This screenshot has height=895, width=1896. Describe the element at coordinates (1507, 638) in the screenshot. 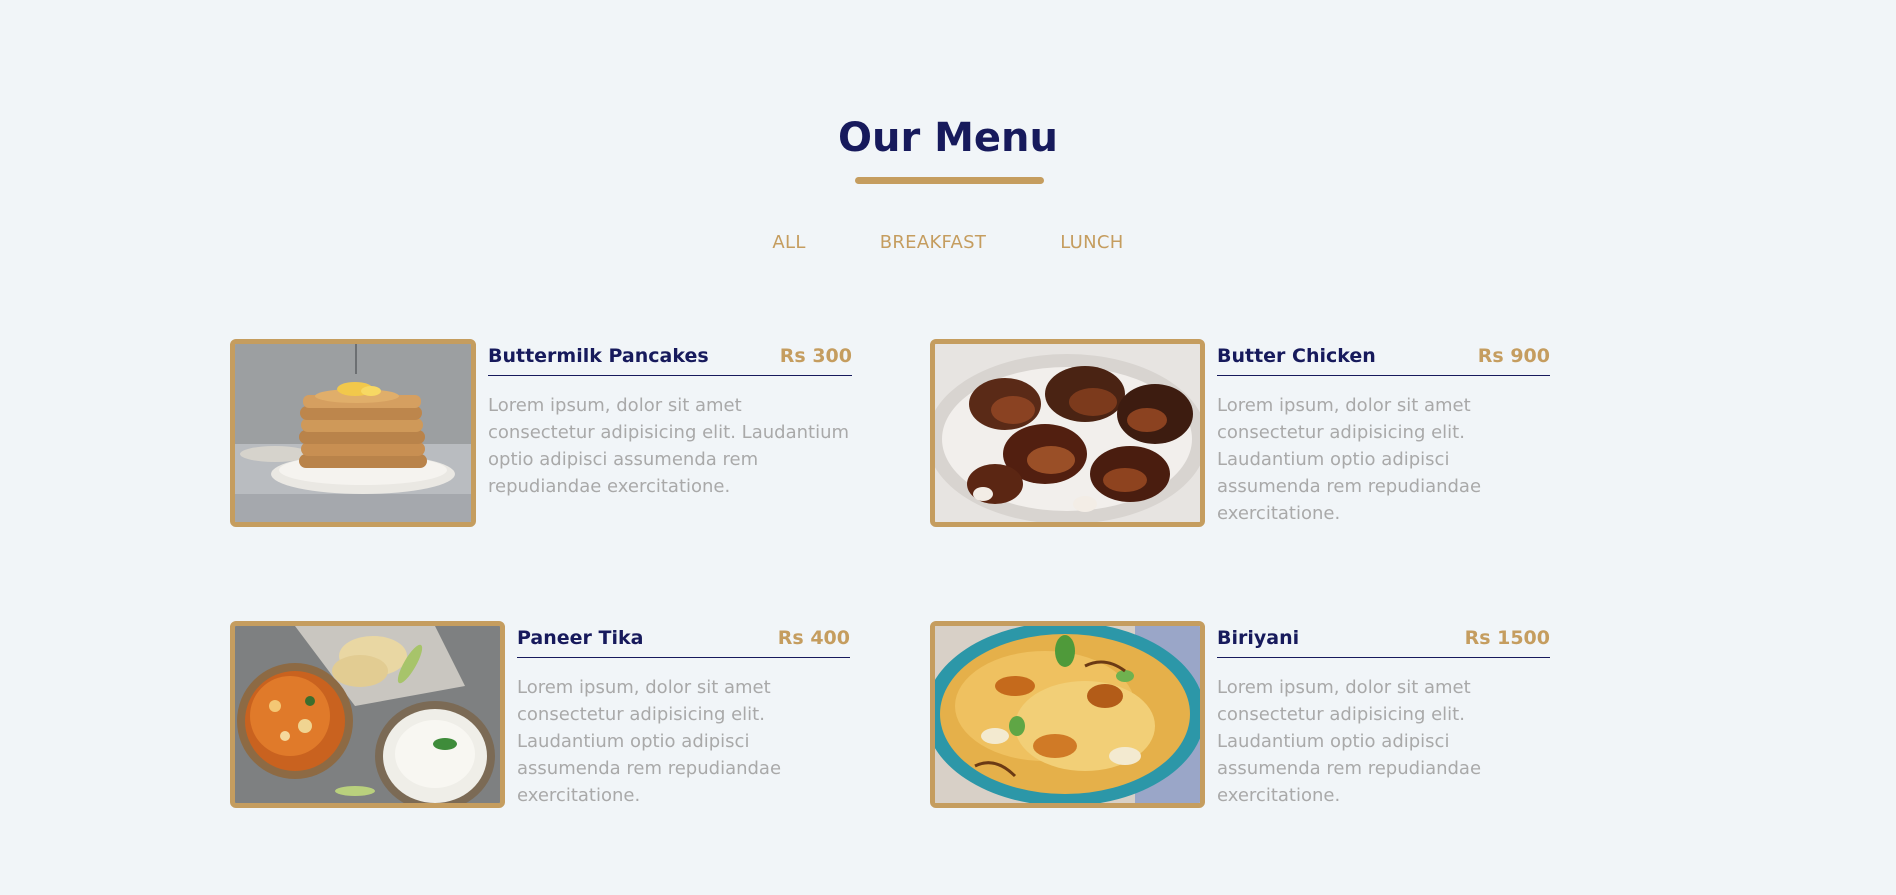

I see `item-price: Rs 1500` at that location.